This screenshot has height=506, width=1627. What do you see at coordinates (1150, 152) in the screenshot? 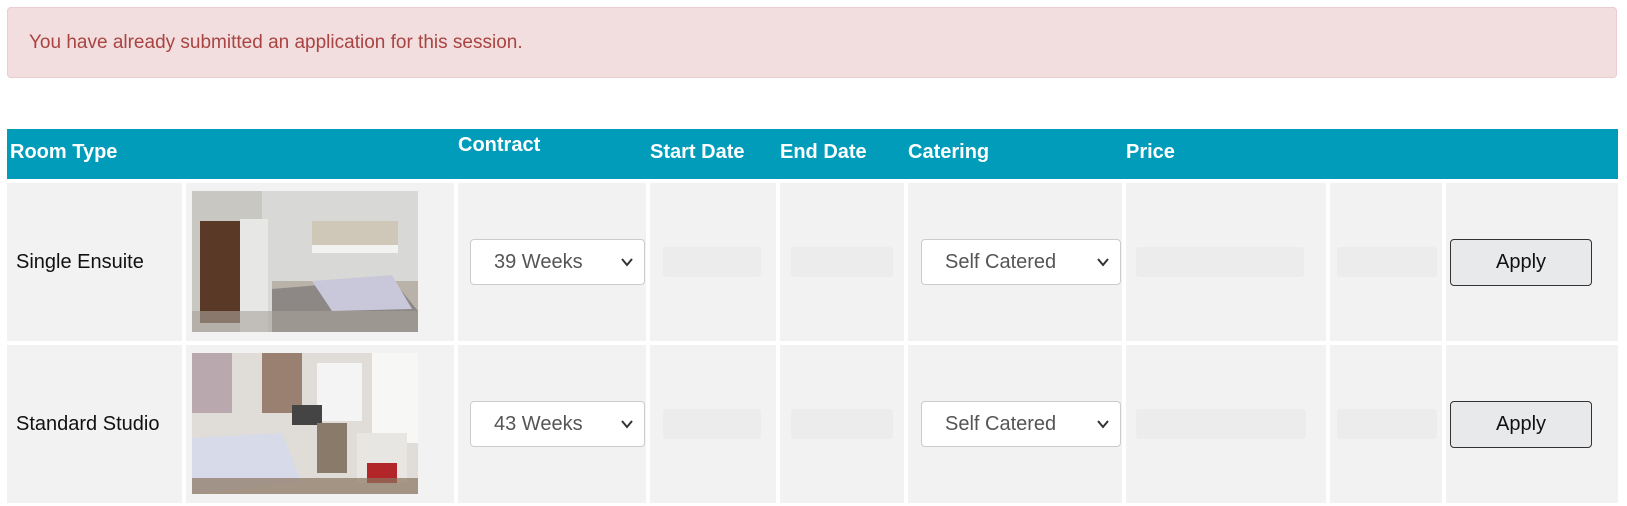
I see `header-price: Price` at bounding box center [1150, 152].